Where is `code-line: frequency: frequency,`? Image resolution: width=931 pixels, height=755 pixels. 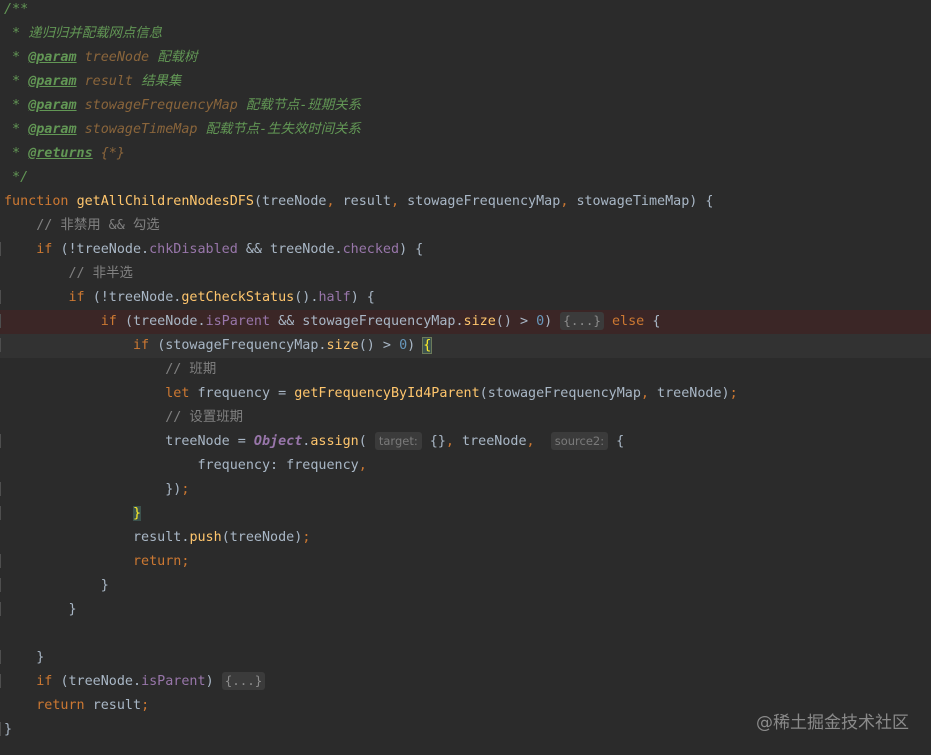
code-line: frequency: frequency, is located at coordinates (465, 466).